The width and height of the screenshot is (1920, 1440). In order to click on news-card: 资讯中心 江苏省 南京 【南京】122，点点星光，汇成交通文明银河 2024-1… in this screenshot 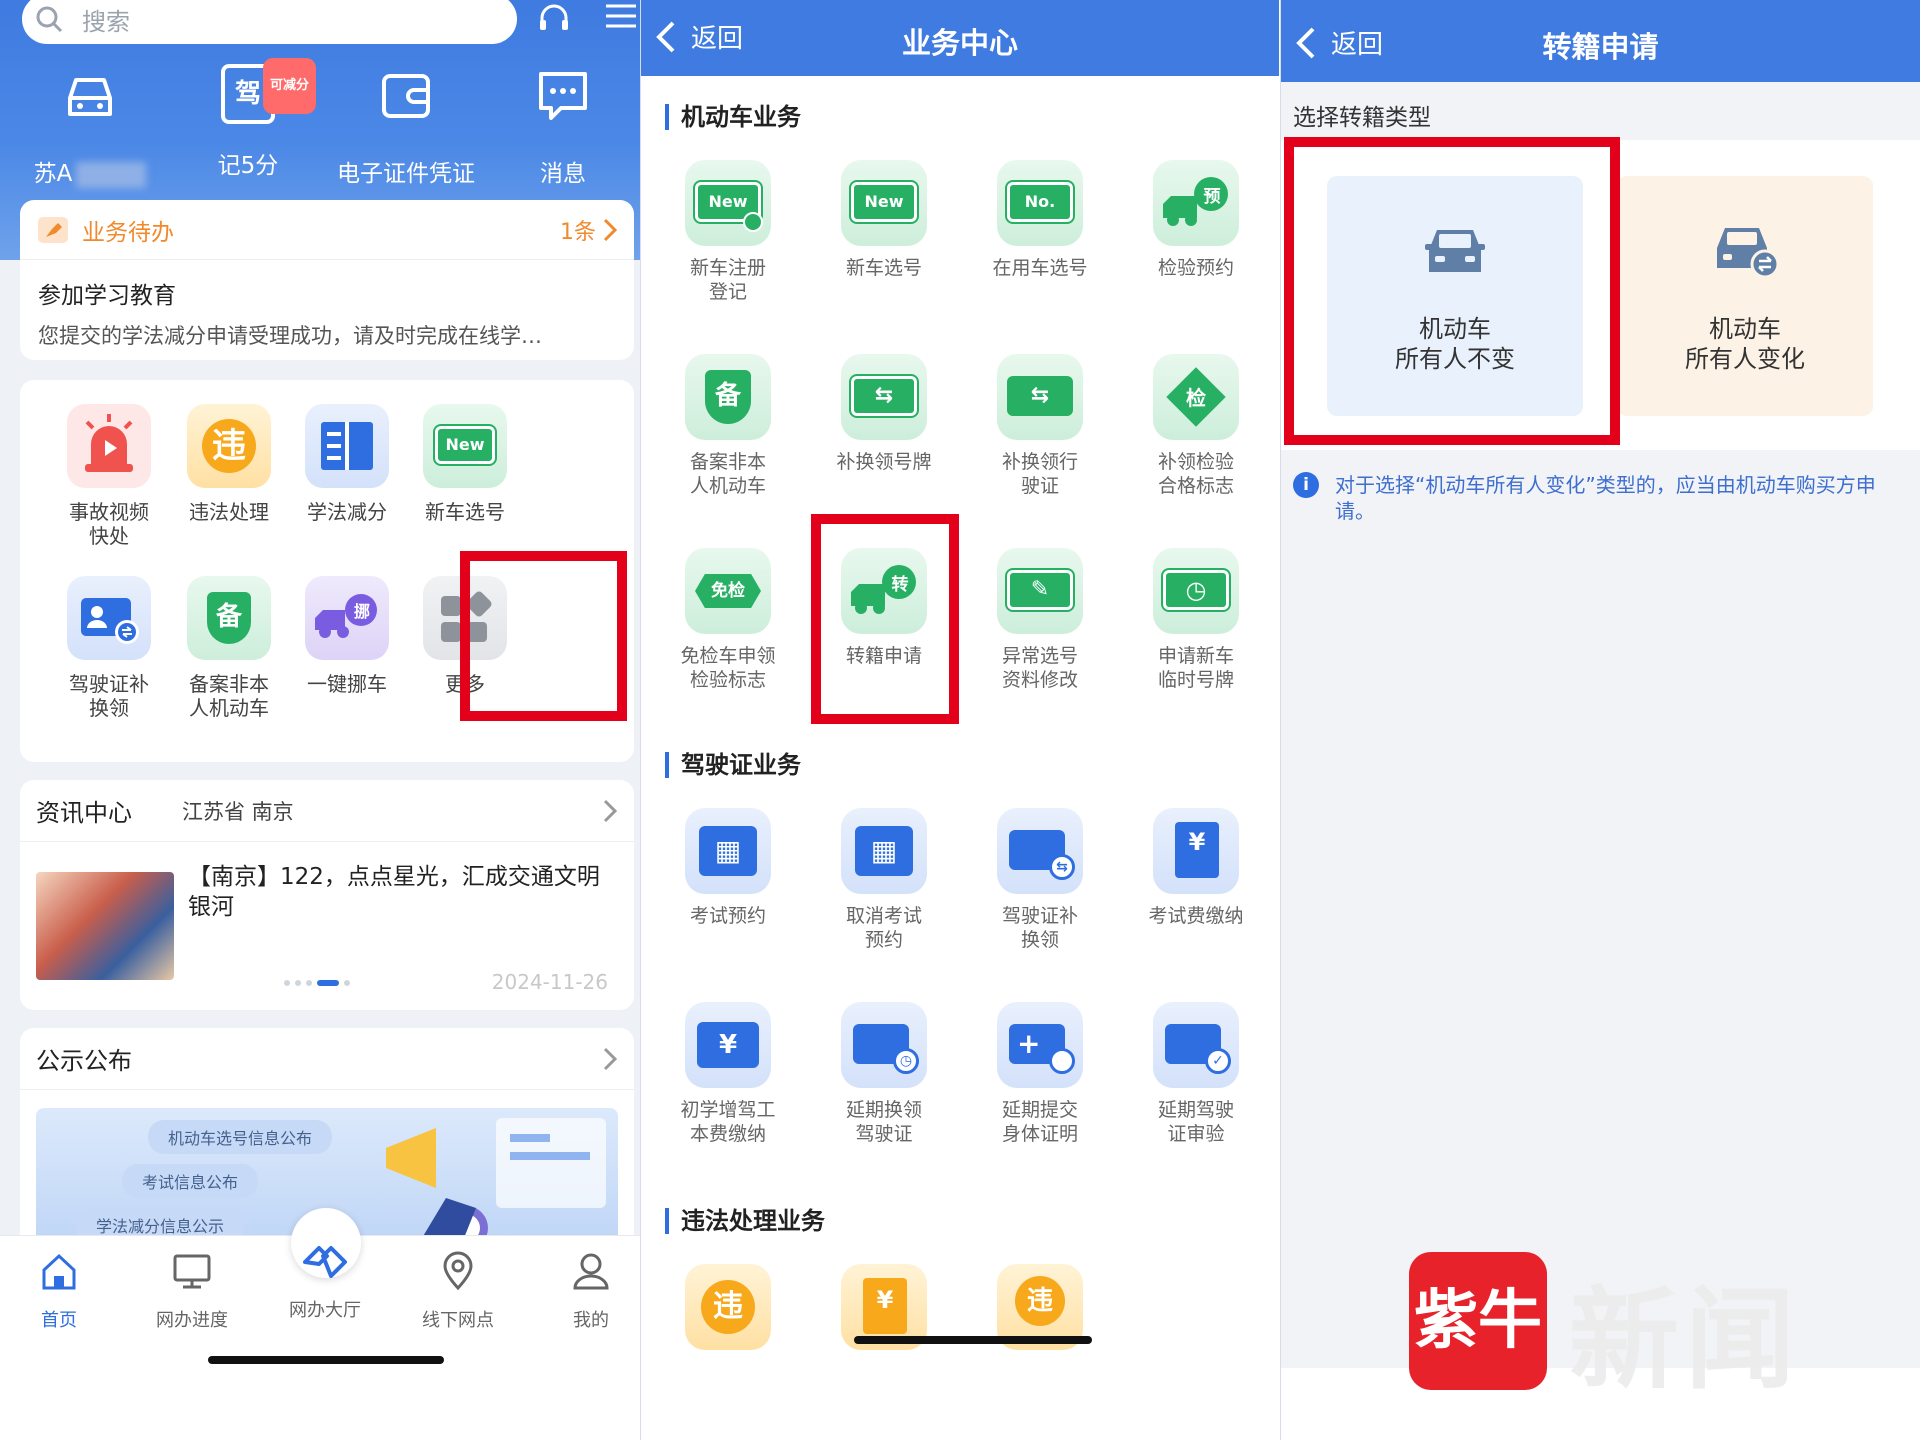, I will do `click(327, 895)`.